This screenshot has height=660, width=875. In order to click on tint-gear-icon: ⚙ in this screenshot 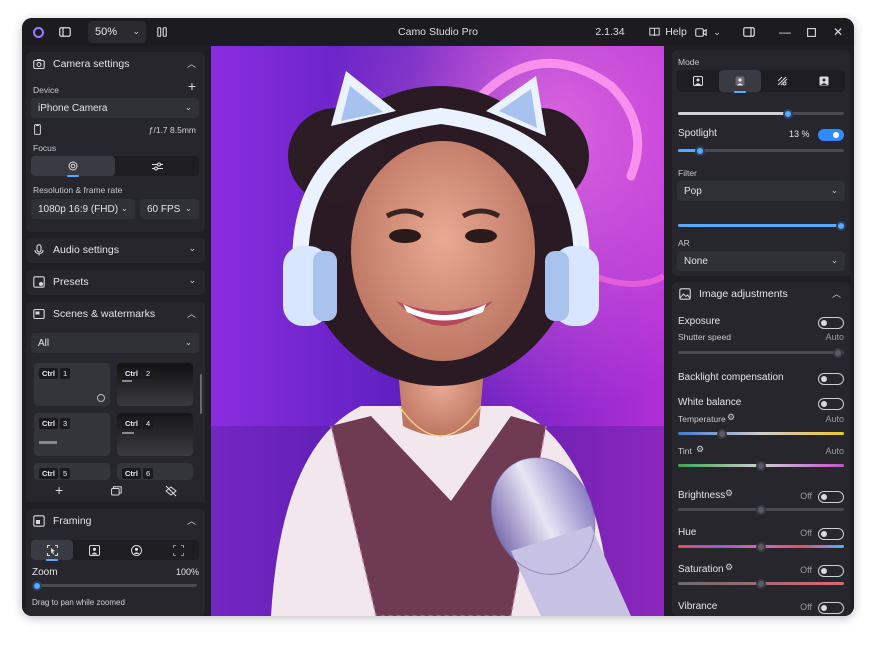, I will do `click(700, 449)`.